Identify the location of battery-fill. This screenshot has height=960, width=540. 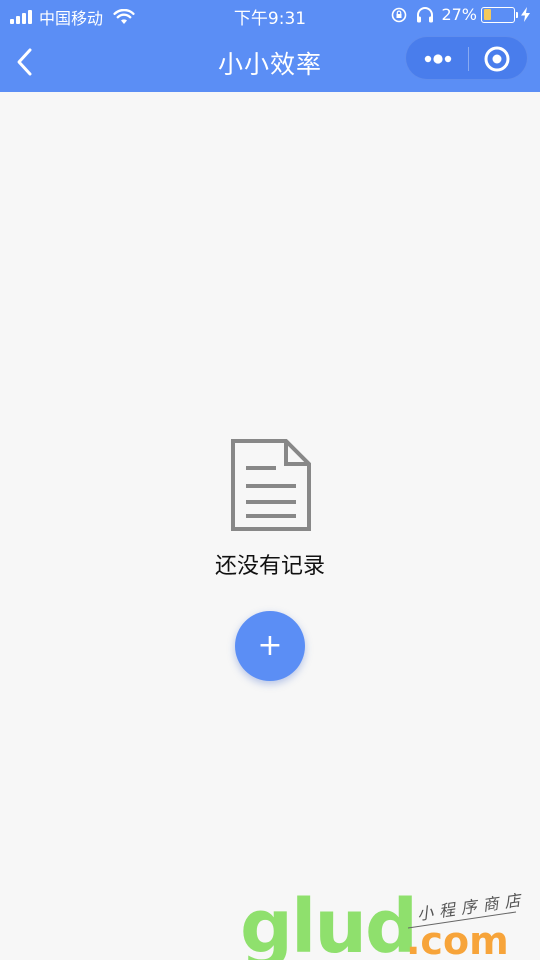
(487, 14).